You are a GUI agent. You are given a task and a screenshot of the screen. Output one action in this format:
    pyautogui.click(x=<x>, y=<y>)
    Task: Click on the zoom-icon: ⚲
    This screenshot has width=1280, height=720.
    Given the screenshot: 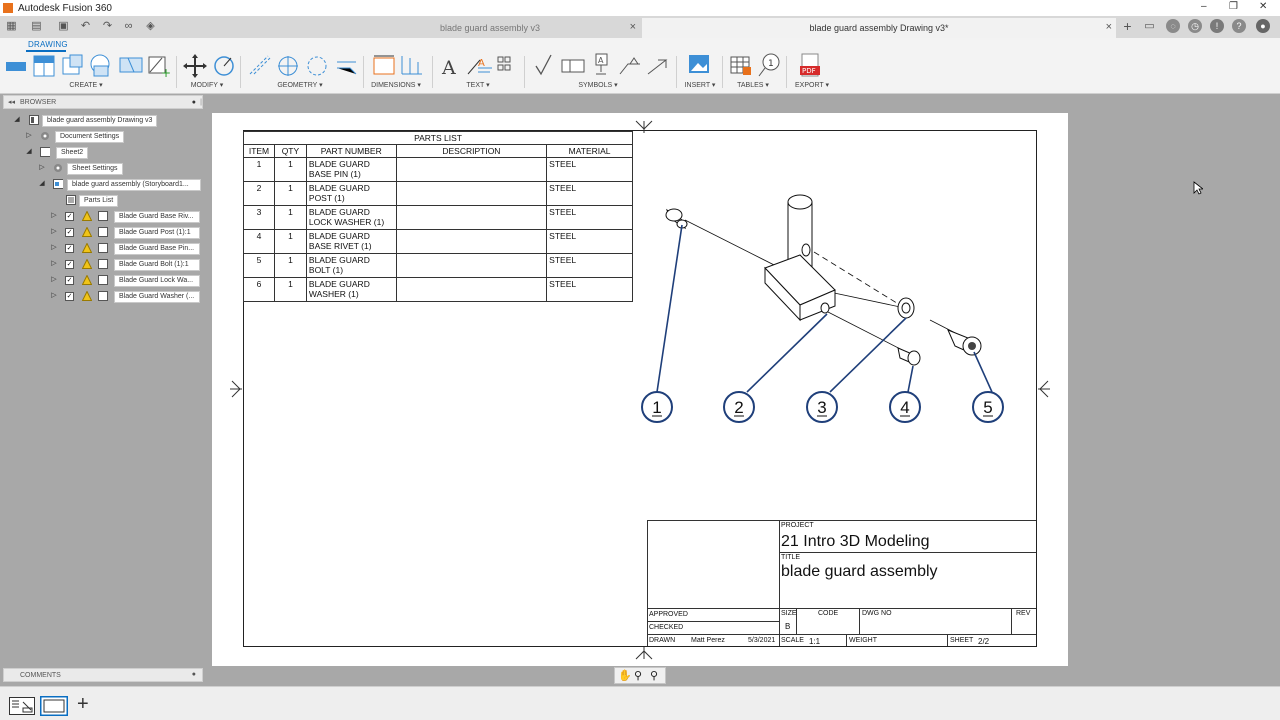 What is the action you would take?
    pyautogui.click(x=638, y=675)
    